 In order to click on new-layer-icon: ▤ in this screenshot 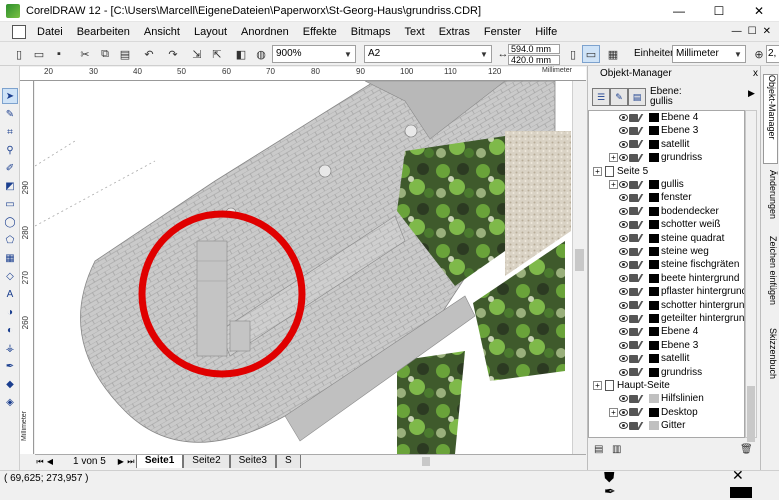, I will do `click(602, 451)`.